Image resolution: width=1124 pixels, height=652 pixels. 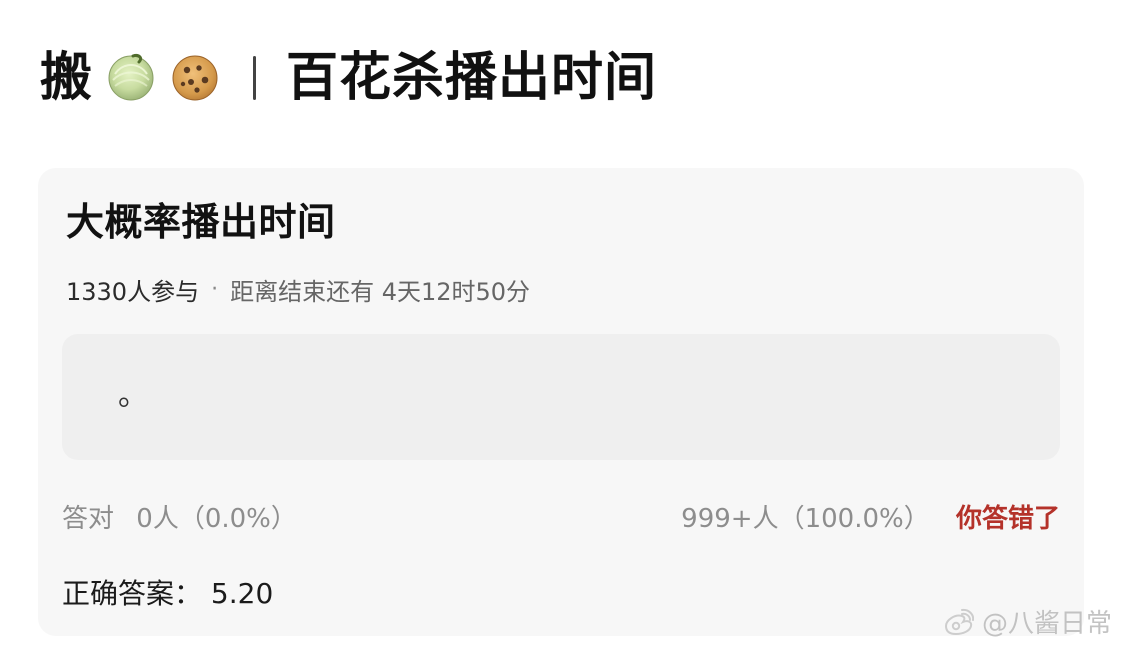 What do you see at coordinates (255, 78) in the screenshot?
I see `header-divider` at bounding box center [255, 78].